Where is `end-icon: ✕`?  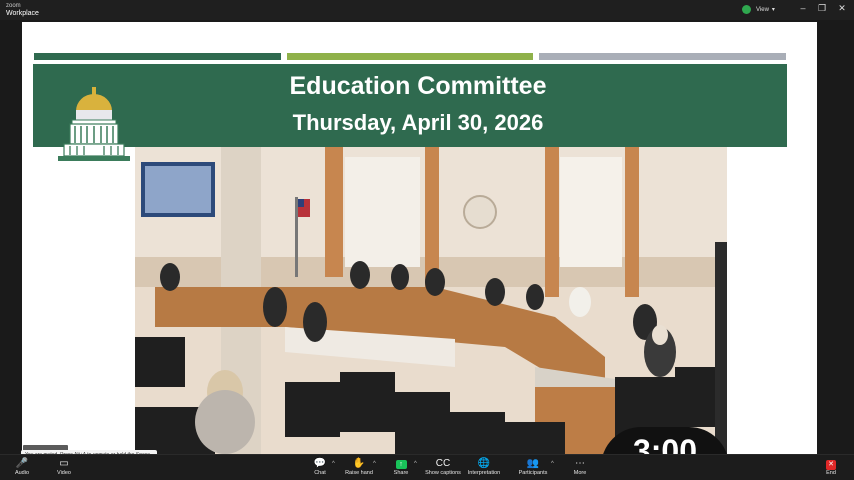
end-icon: ✕ is located at coordinates (831, 465).